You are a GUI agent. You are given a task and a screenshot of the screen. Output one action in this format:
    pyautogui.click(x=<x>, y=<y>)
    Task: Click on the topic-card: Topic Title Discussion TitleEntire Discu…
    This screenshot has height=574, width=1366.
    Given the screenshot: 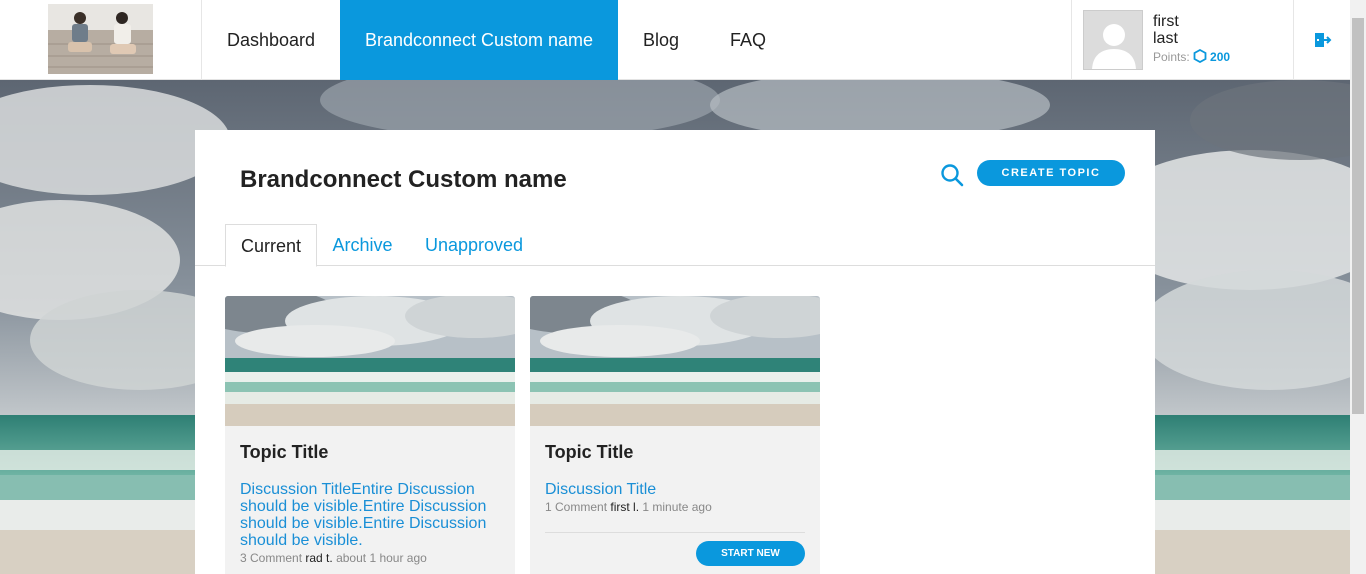 What is the action you would take?
    pyautogui.click(x=370, y=435)
    